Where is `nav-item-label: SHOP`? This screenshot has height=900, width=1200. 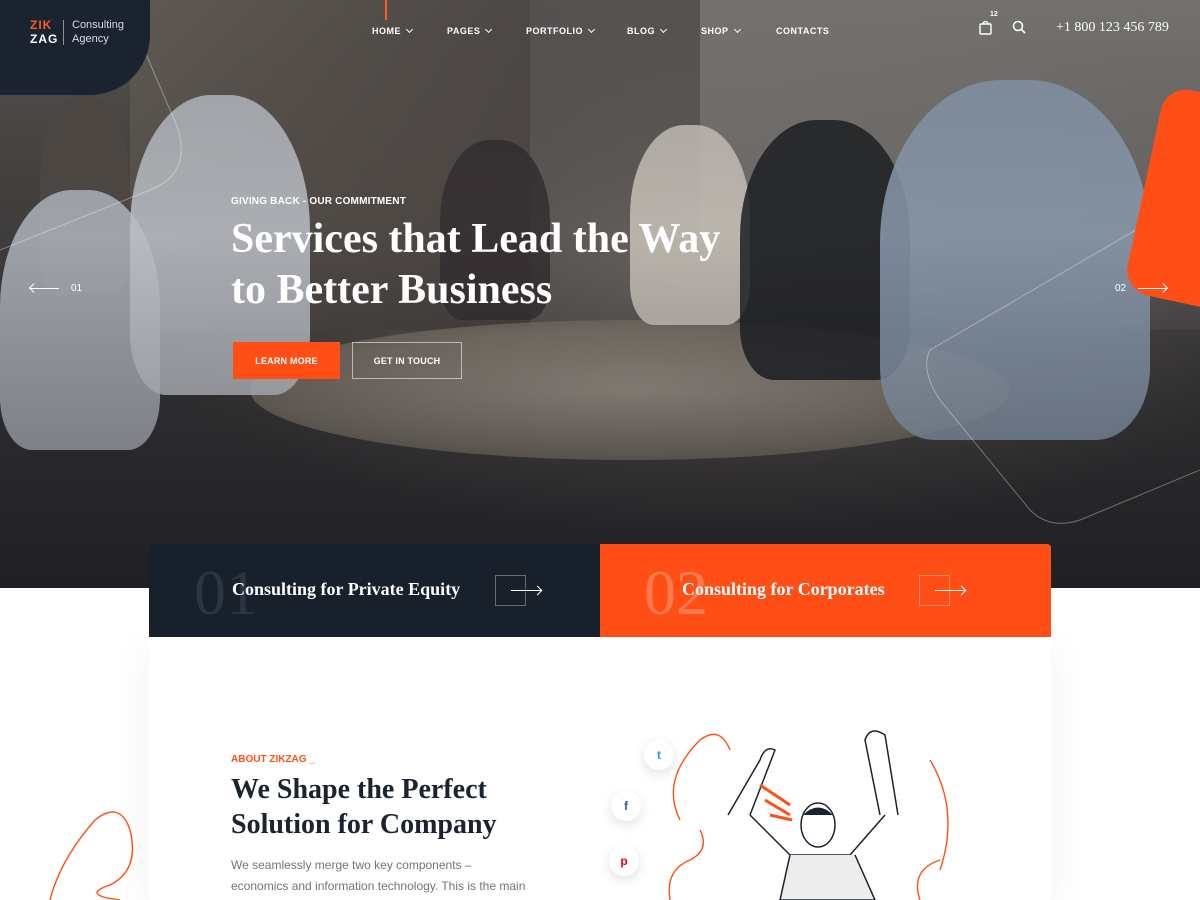
nav-item-label: SHOP is located at coordinates (715, 31).